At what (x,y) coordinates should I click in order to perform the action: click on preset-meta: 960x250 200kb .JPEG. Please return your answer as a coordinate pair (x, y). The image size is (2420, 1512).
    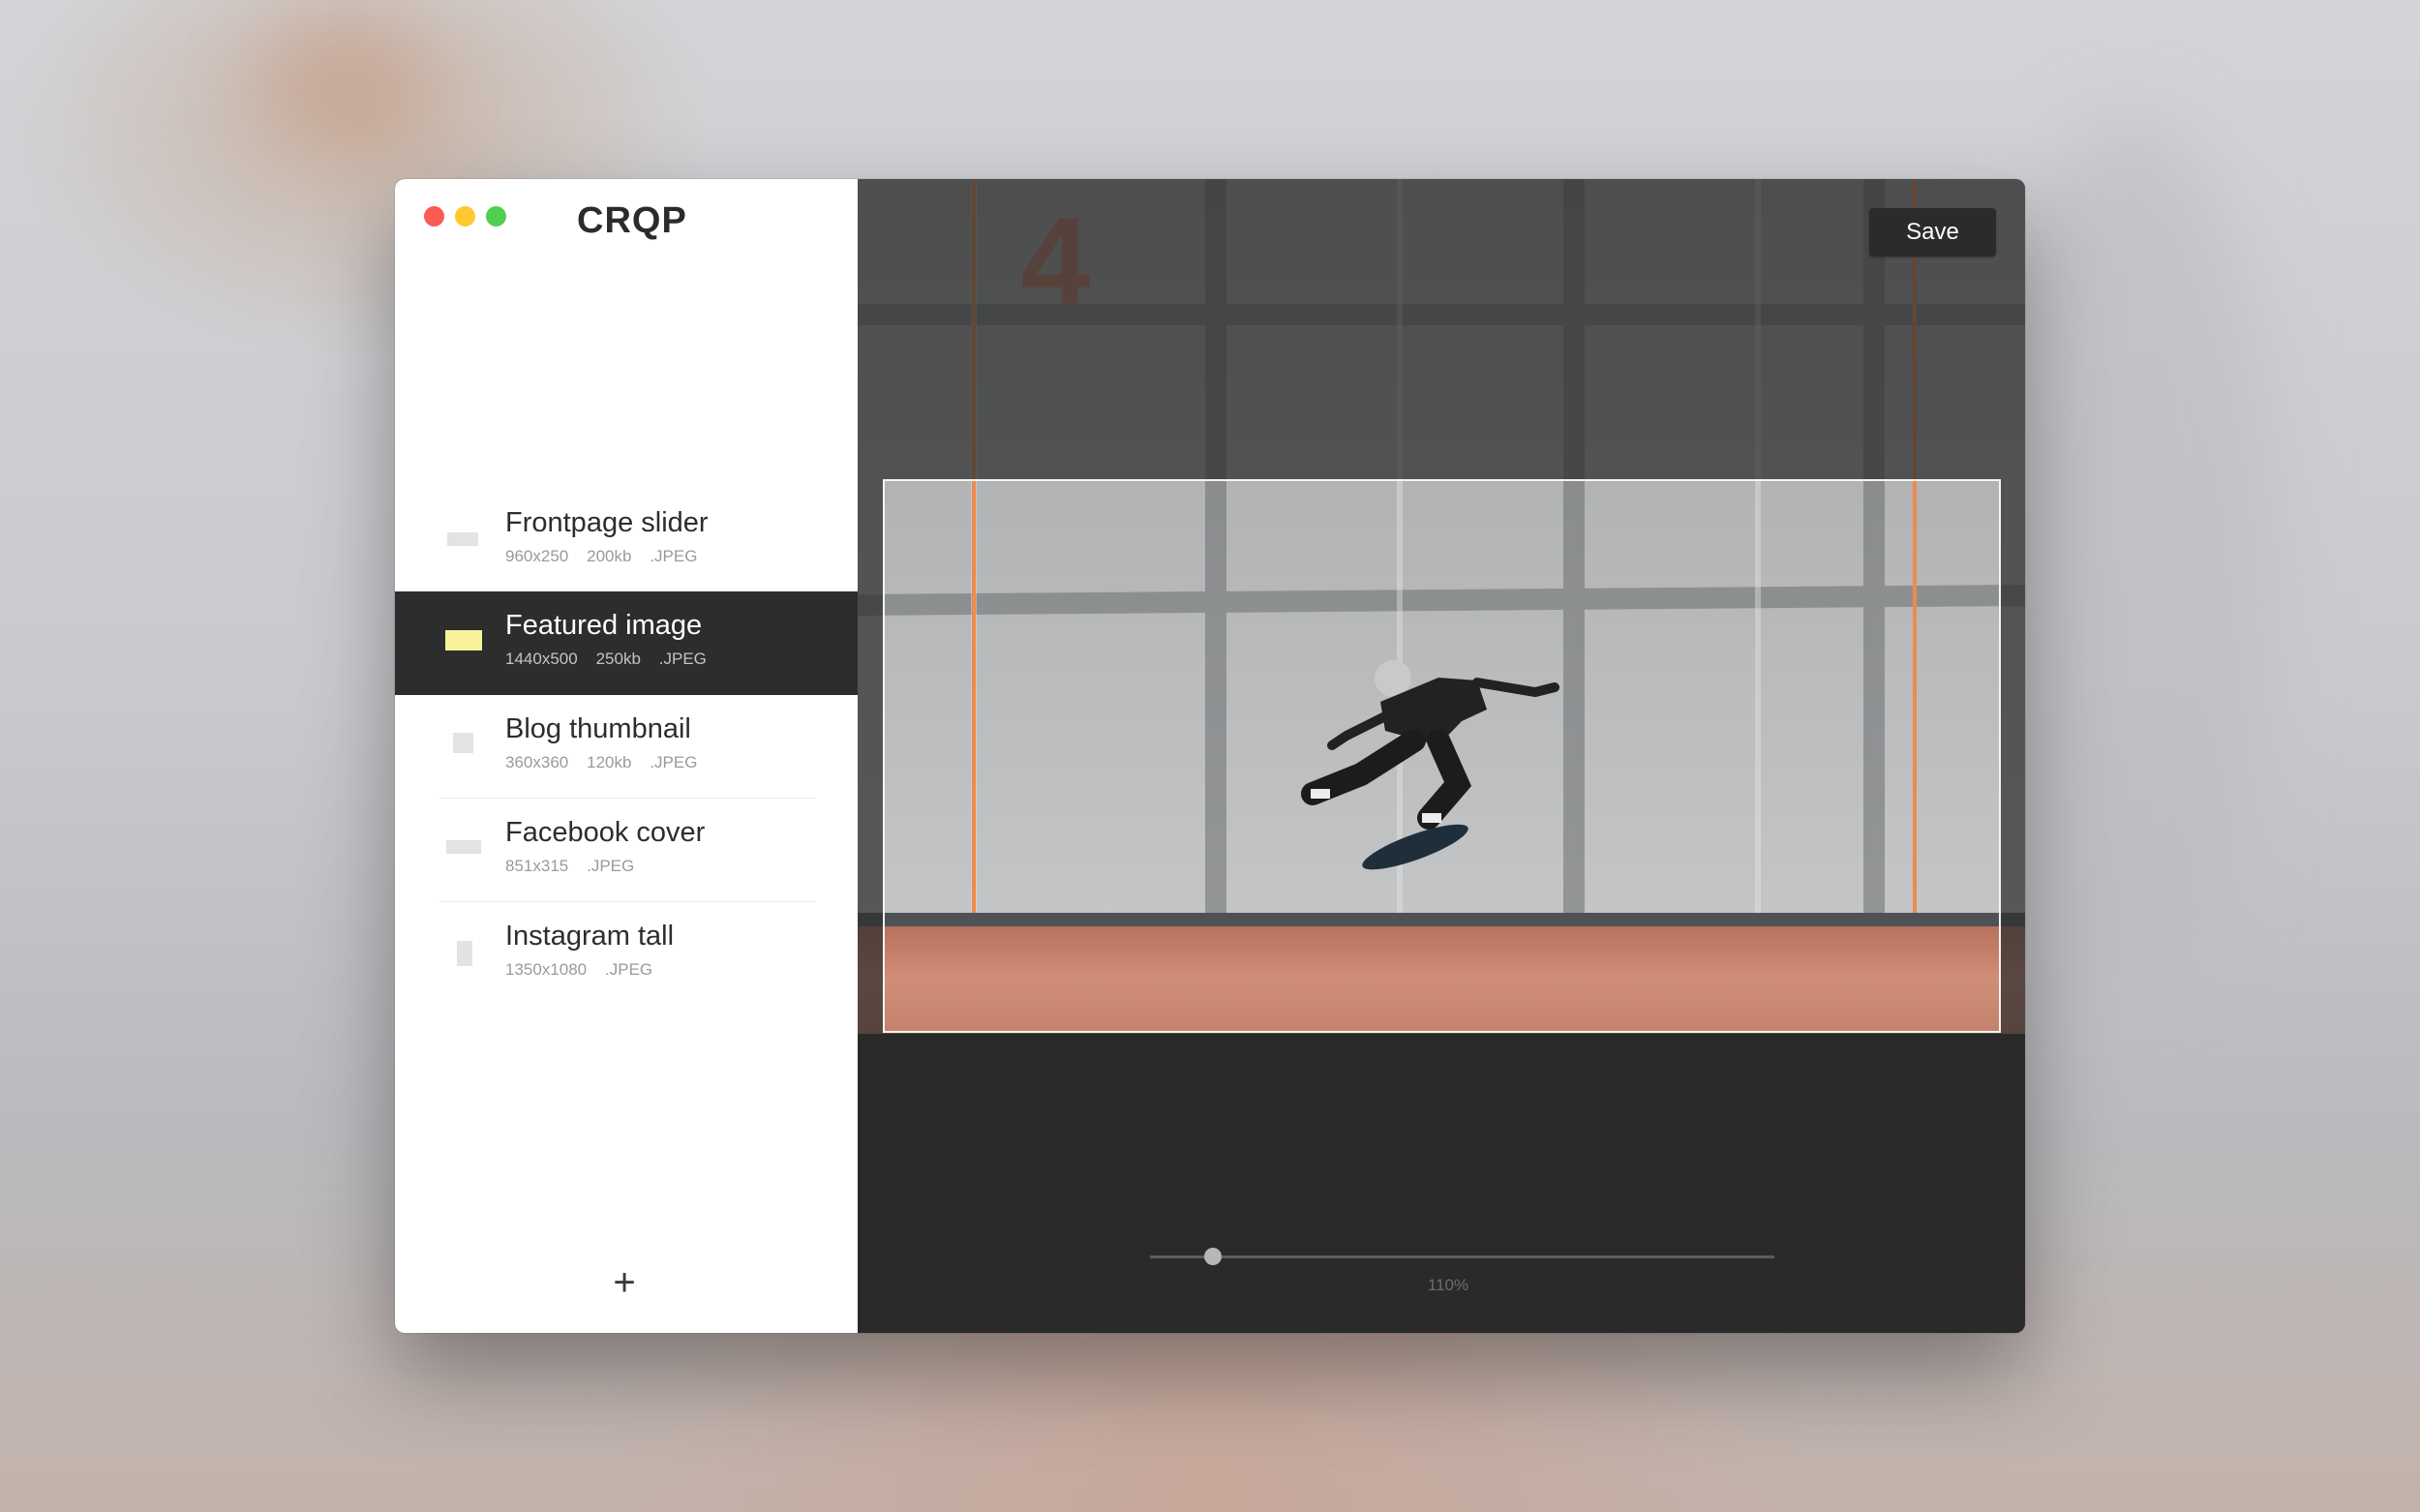
    Looking at the image, I should click on (601, 556).